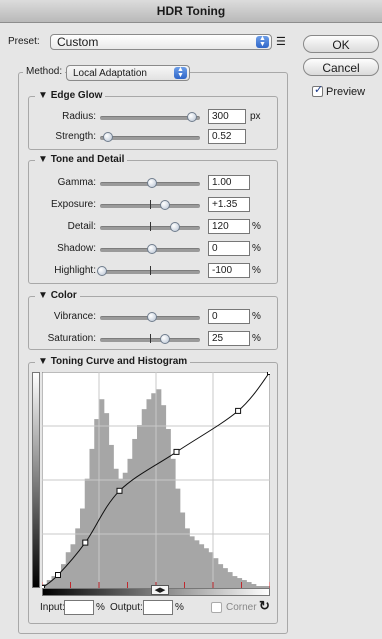 The height and width of the screenshot is (639, 382). I want to click on detail-unit: %, so click(256, 226).